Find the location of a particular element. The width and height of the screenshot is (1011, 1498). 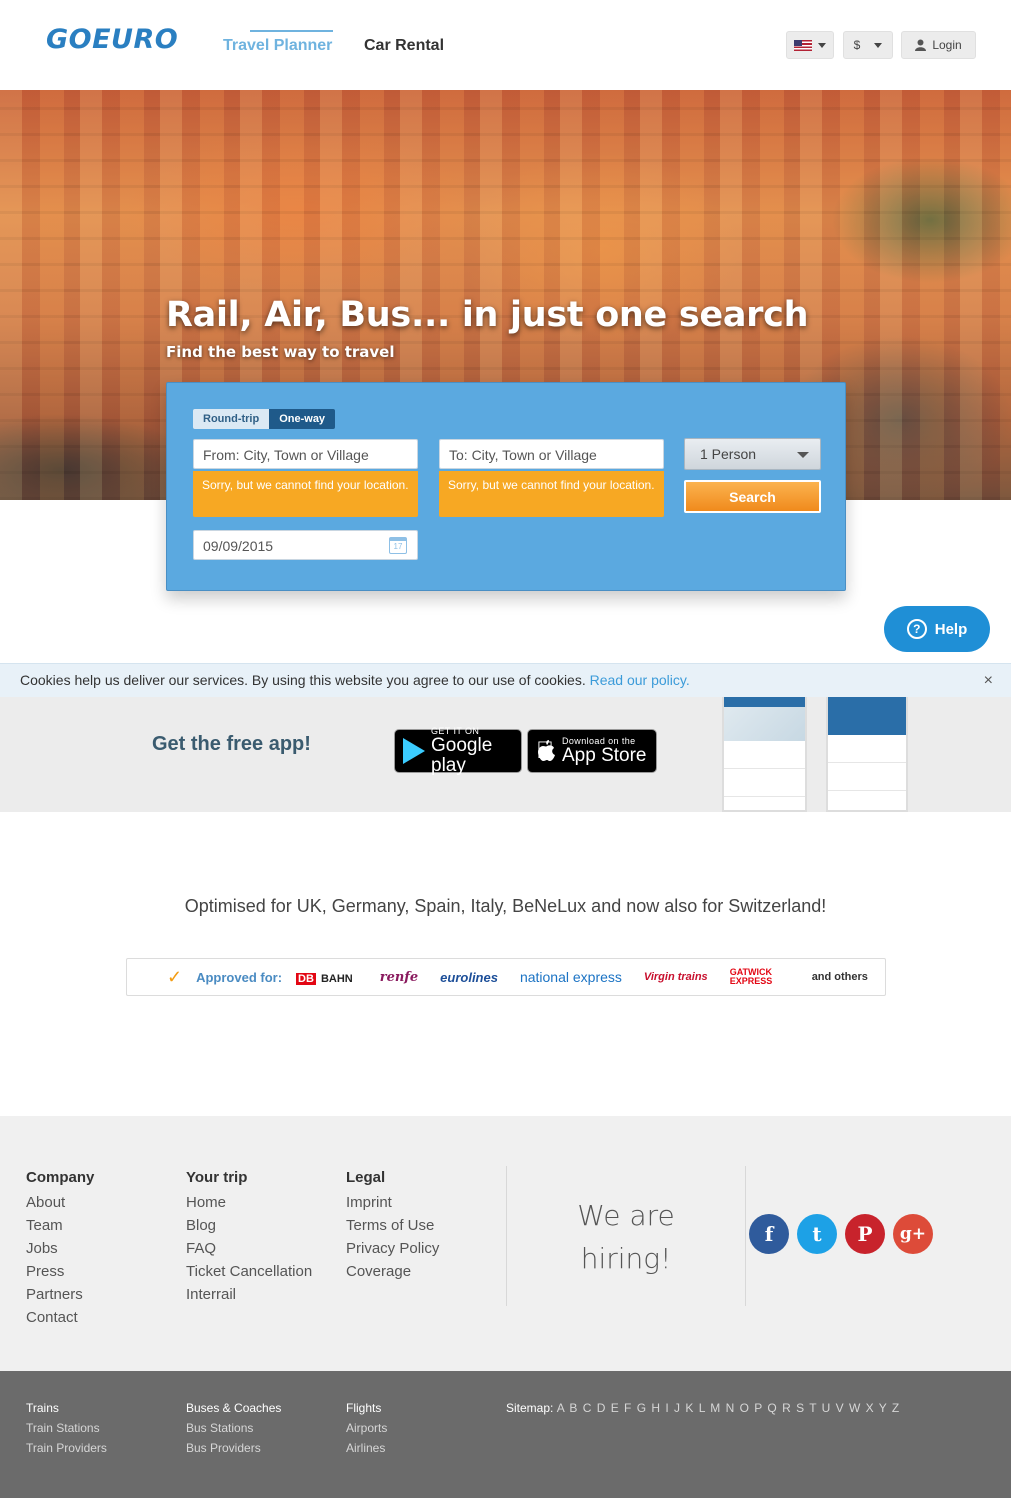

db-logo-text: DB is located at coordinates (306, 978).